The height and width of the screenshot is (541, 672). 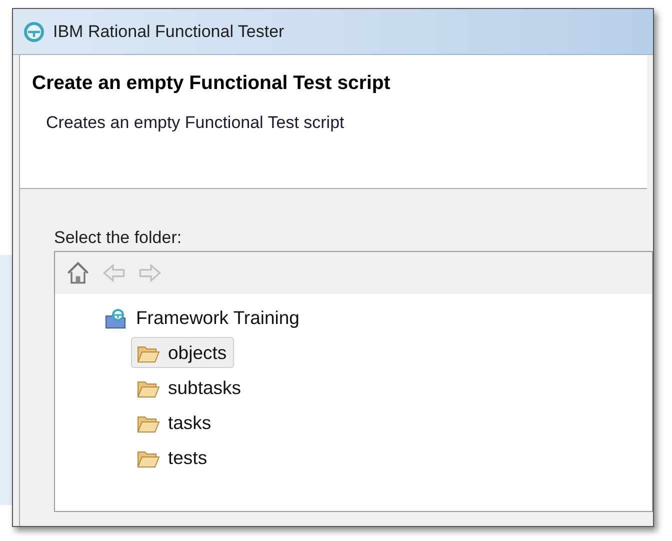 I want to click on project-icon, so click(x=116, y=317).